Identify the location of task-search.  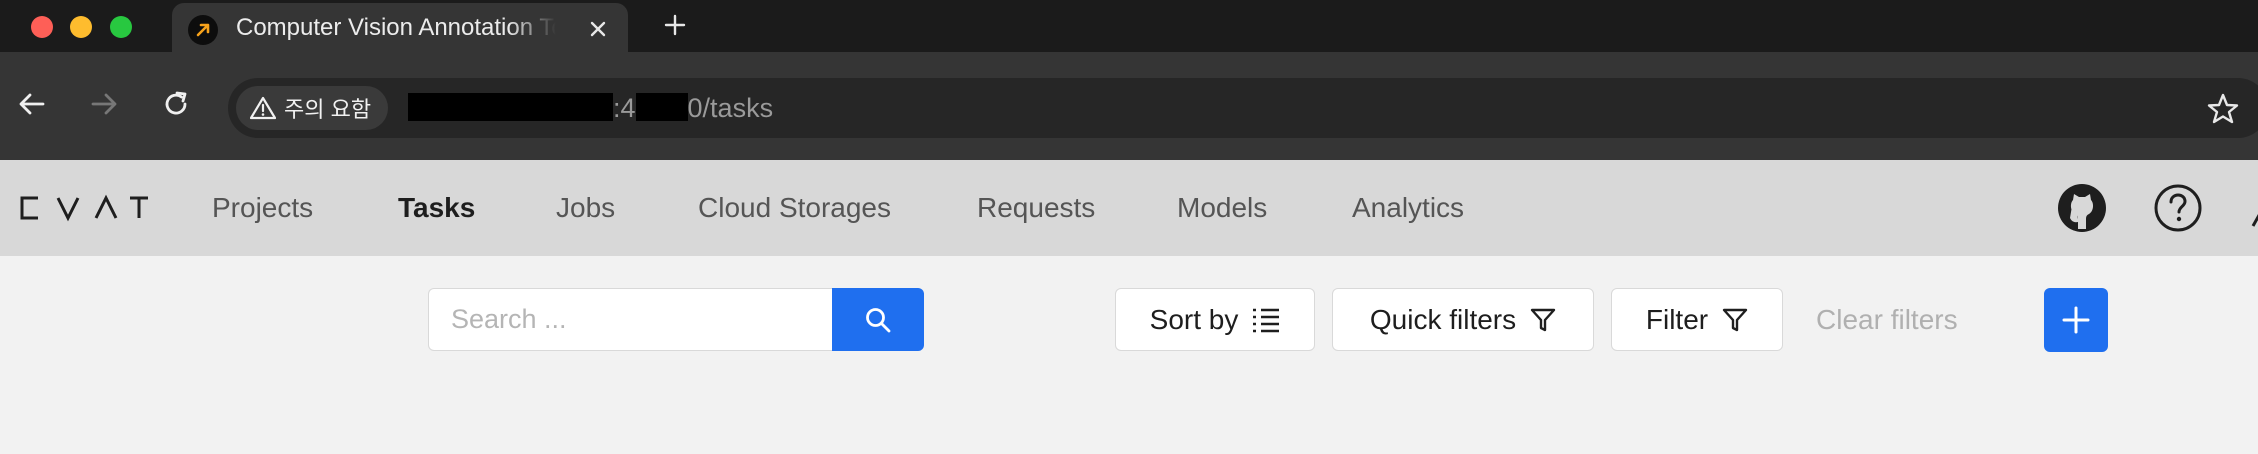
(676, 319).